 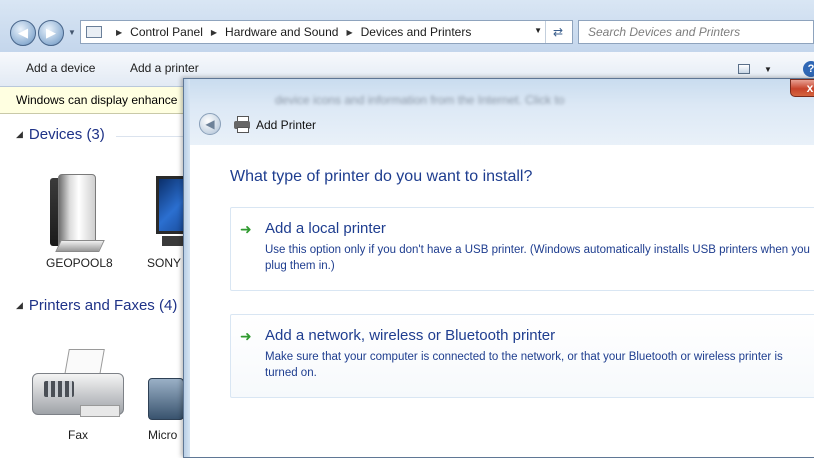 What do you see at coordinates (60, 68) in the screenshot?
I see `add-device-button: Add a device` at bounding box center [60, 68].